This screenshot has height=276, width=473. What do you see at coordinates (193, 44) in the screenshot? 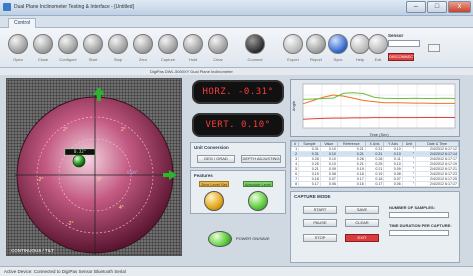
I see `hold-button` at bounding box center [193, 44].